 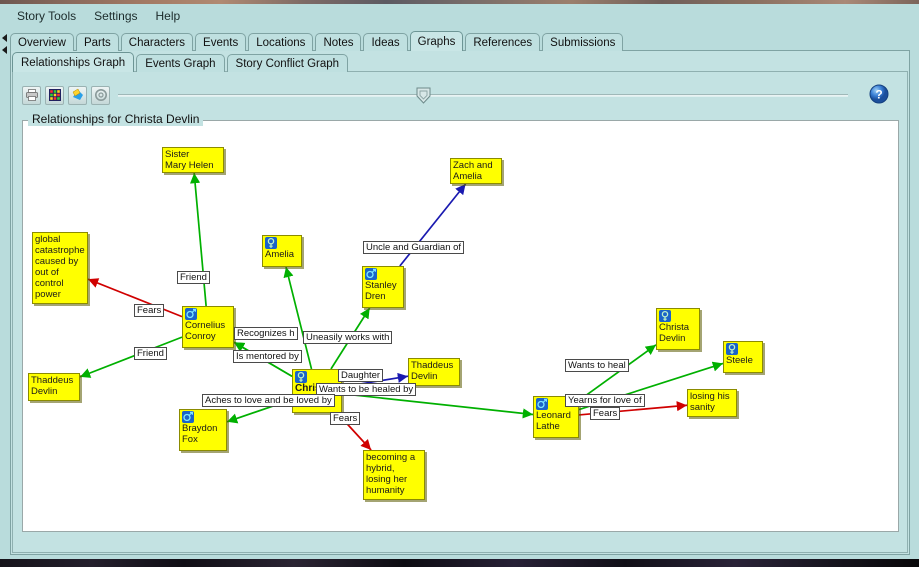 I want to click on tab-submissions: Submissions, so click(x=583, y=42).